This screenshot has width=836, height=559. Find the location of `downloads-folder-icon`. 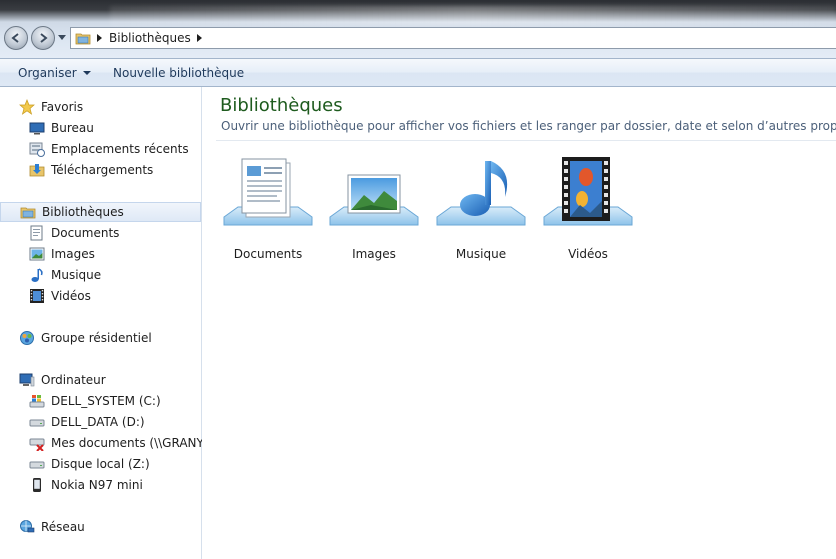

downloads-folder-icon is located at coordinates (37, 170).